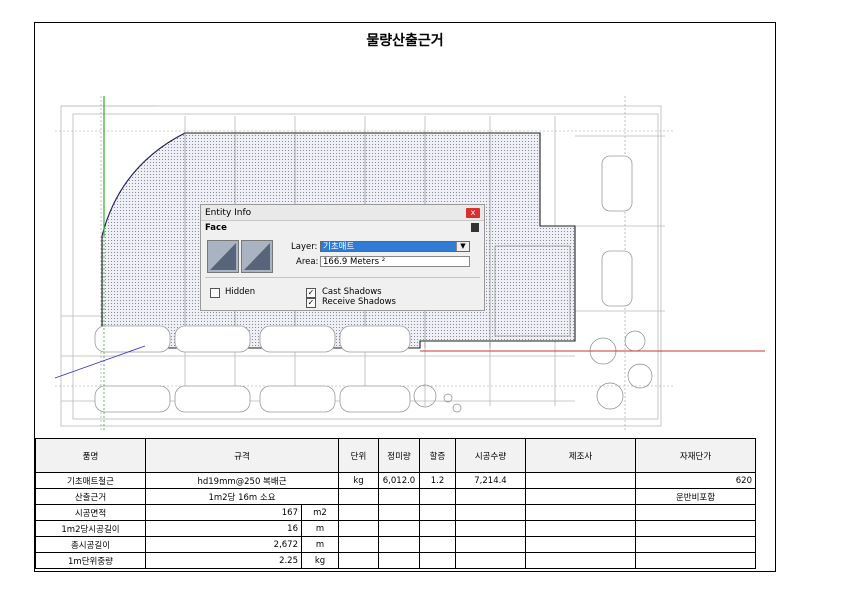 The width and height of the screenshot is (842, 595). What do you see at coordinates (395, 544) in the screenshot?
I see `table-row: 총시공길이 2,672 m` at bounding box center [395, 544].